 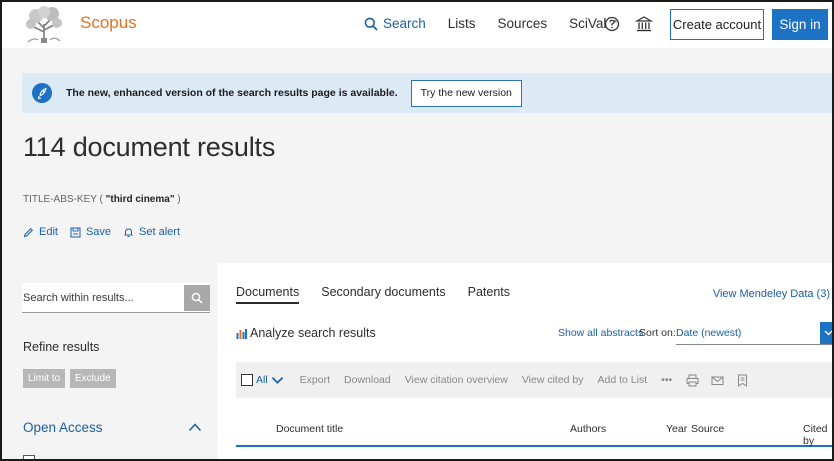 What do you see at coordinates (404, 23) in the screenshot?
I see `nav-search-label: Search` at bounding box center [404, 23].